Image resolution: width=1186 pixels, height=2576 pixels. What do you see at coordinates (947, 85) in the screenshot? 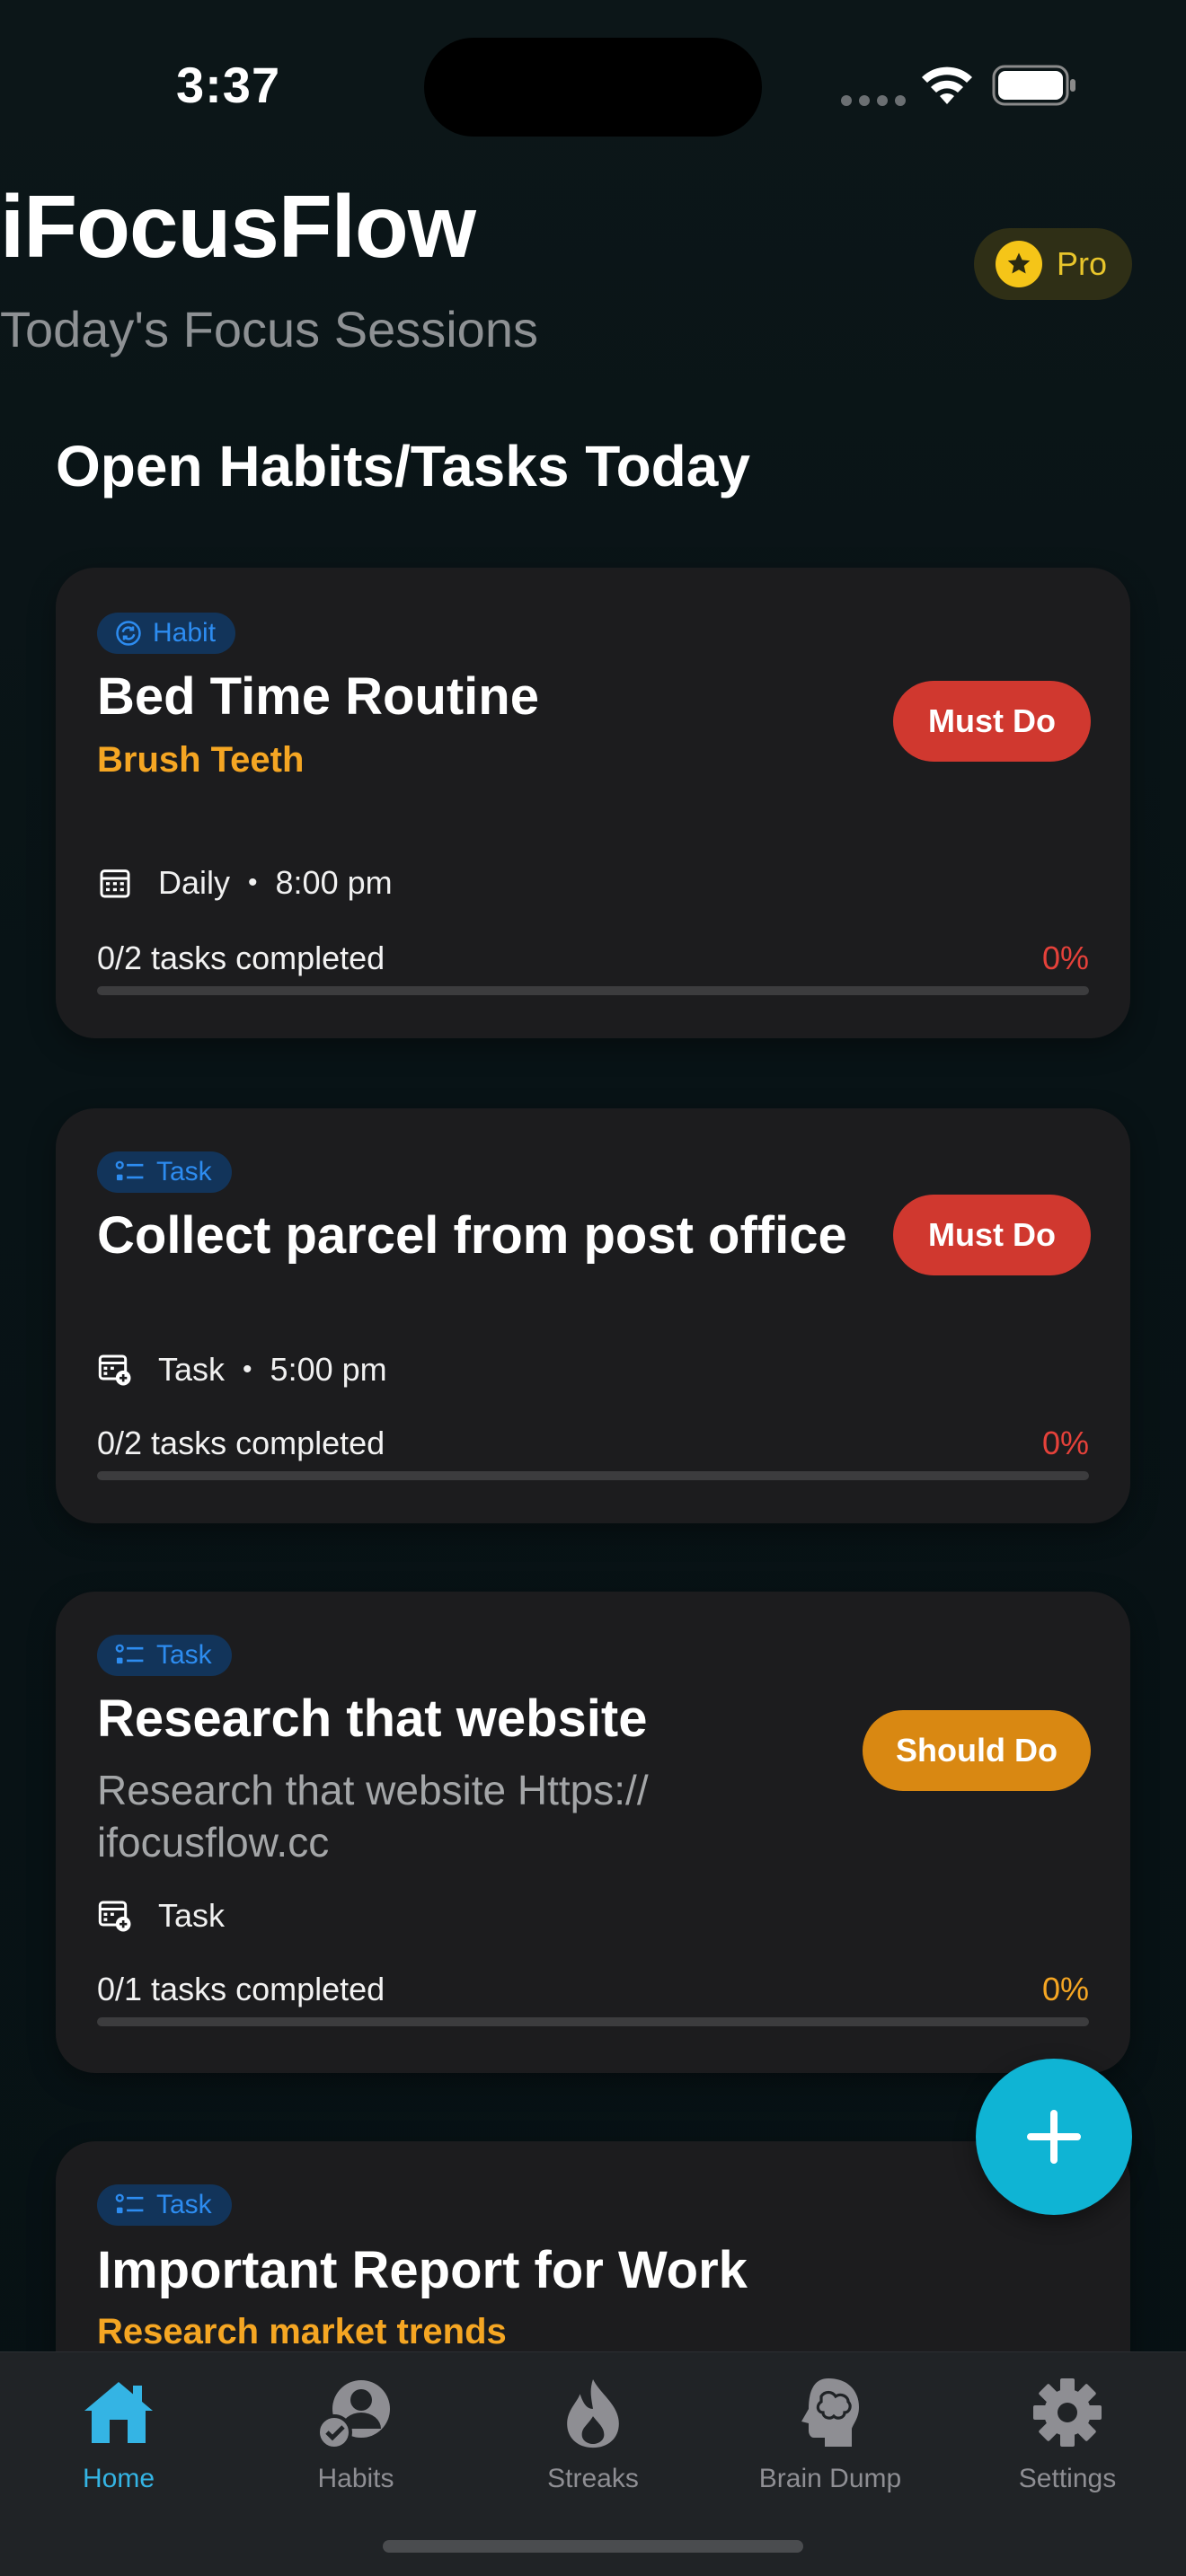
I see `wifi-icon` at bounding box center [947, 85].